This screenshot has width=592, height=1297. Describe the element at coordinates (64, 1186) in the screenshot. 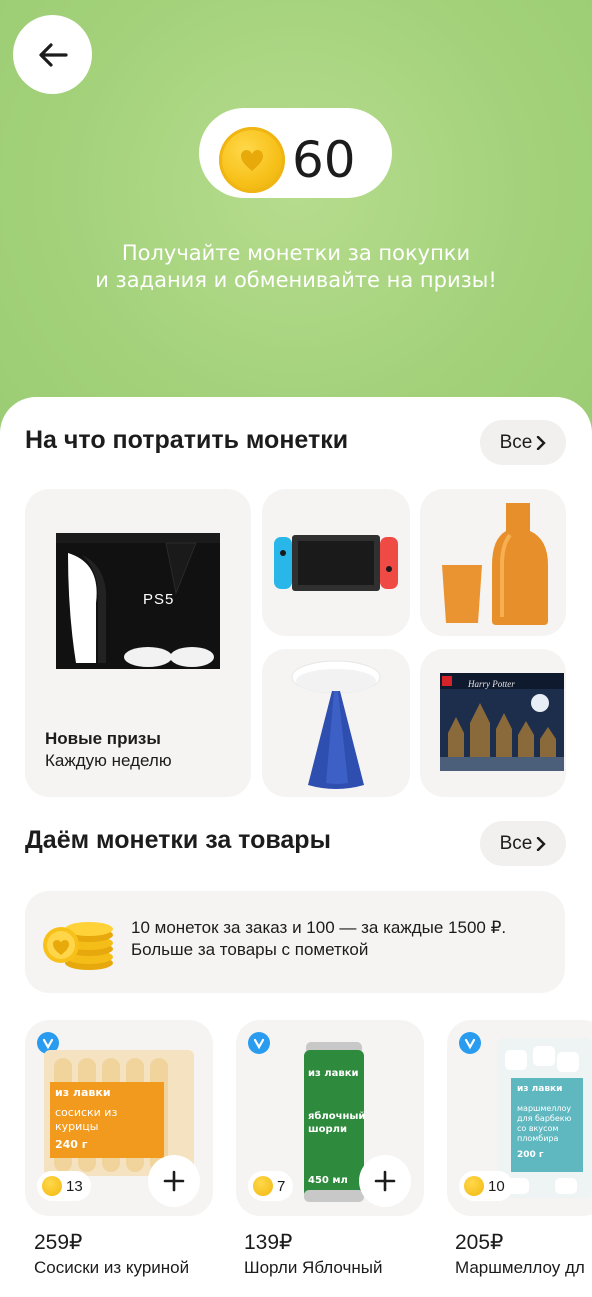

I see `coin-reward-badge: 13` at that location.